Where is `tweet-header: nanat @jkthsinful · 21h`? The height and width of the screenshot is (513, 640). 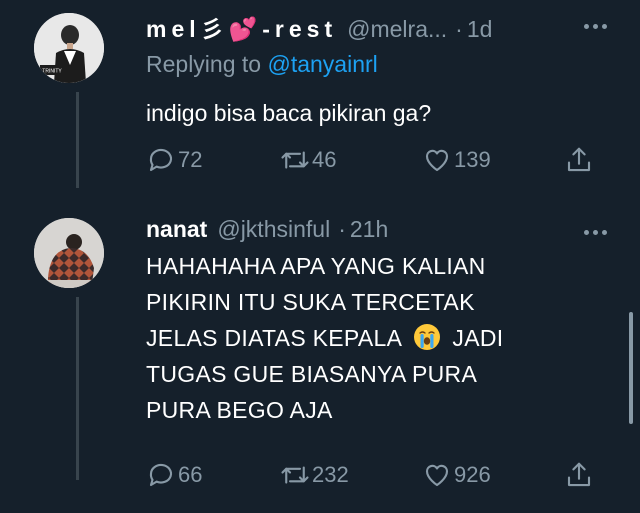
tweet-header: nanat @jkthsinful · 21h is located at coordinates (380, 232).